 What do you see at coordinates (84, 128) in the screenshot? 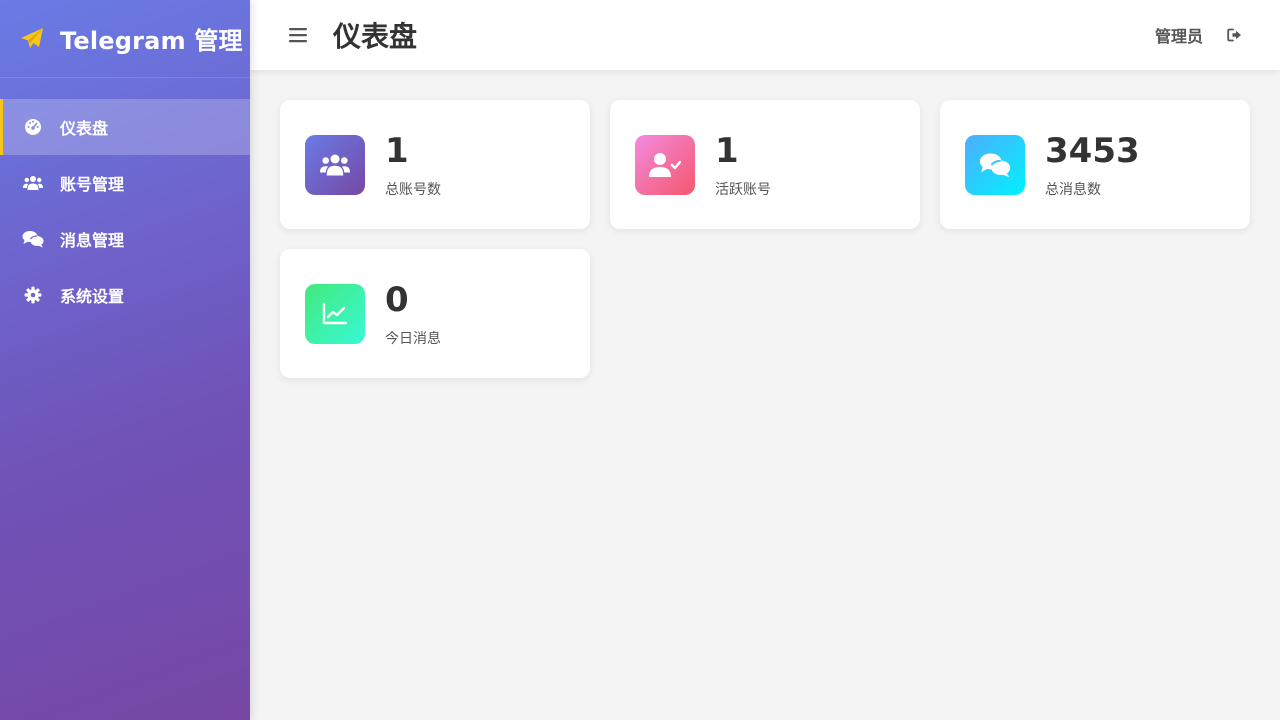
I see `sidebar-item-label: 仪表盘` at bounding box center [84, 128].